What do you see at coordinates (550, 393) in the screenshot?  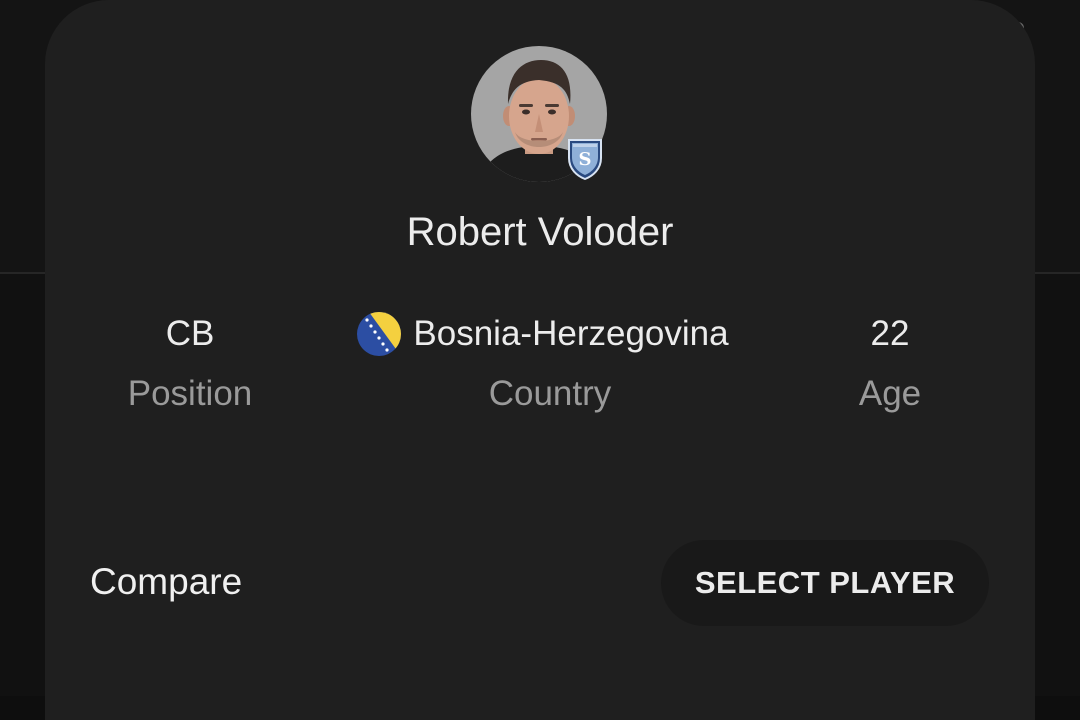 I see `country-label: Country` at bounding box center [550, 393].